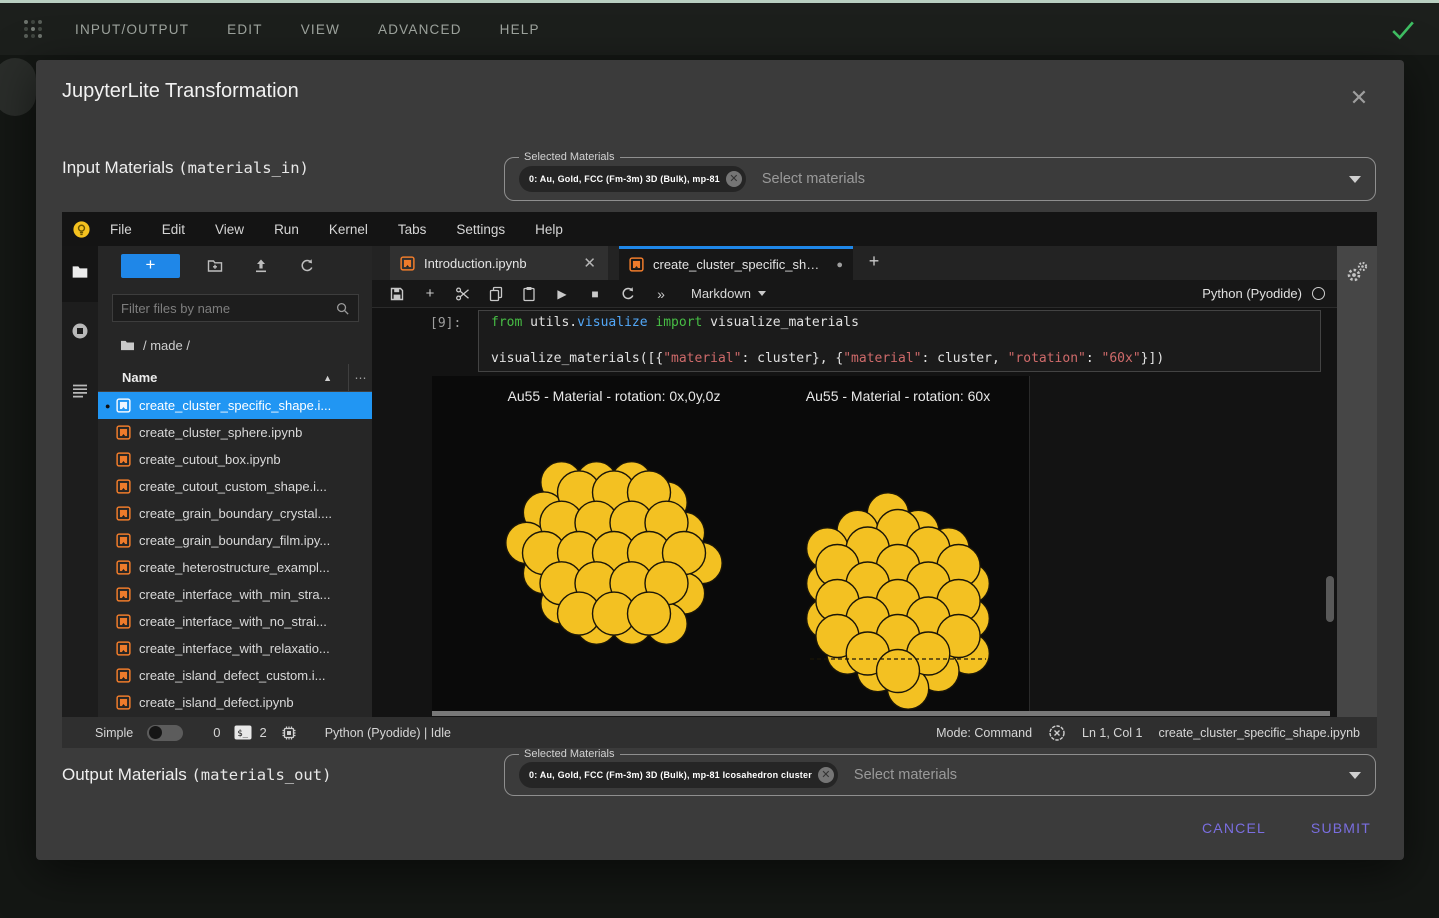  Describe the element at coordinates (245, 29) in the screenshot. I see `menu-edit: EDIT` at that location.